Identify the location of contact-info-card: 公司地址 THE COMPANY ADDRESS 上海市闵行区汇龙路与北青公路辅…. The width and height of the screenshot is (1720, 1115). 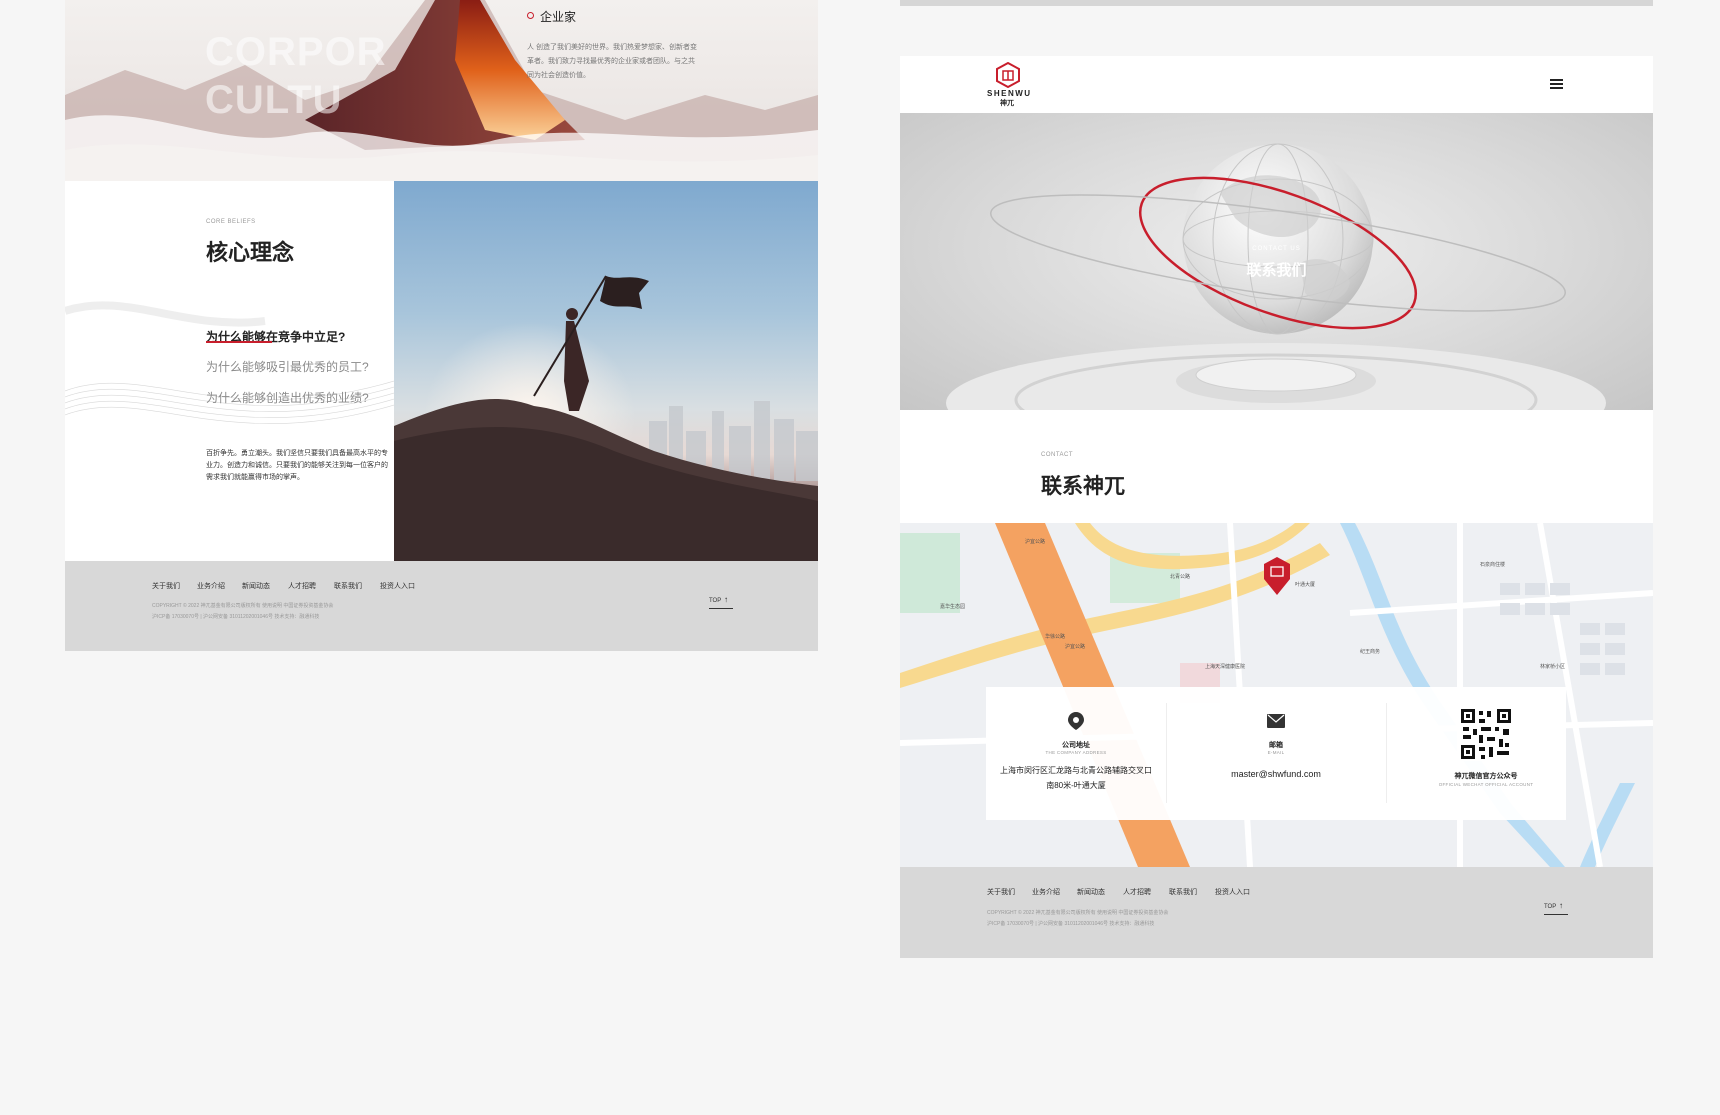
(1276, 753).